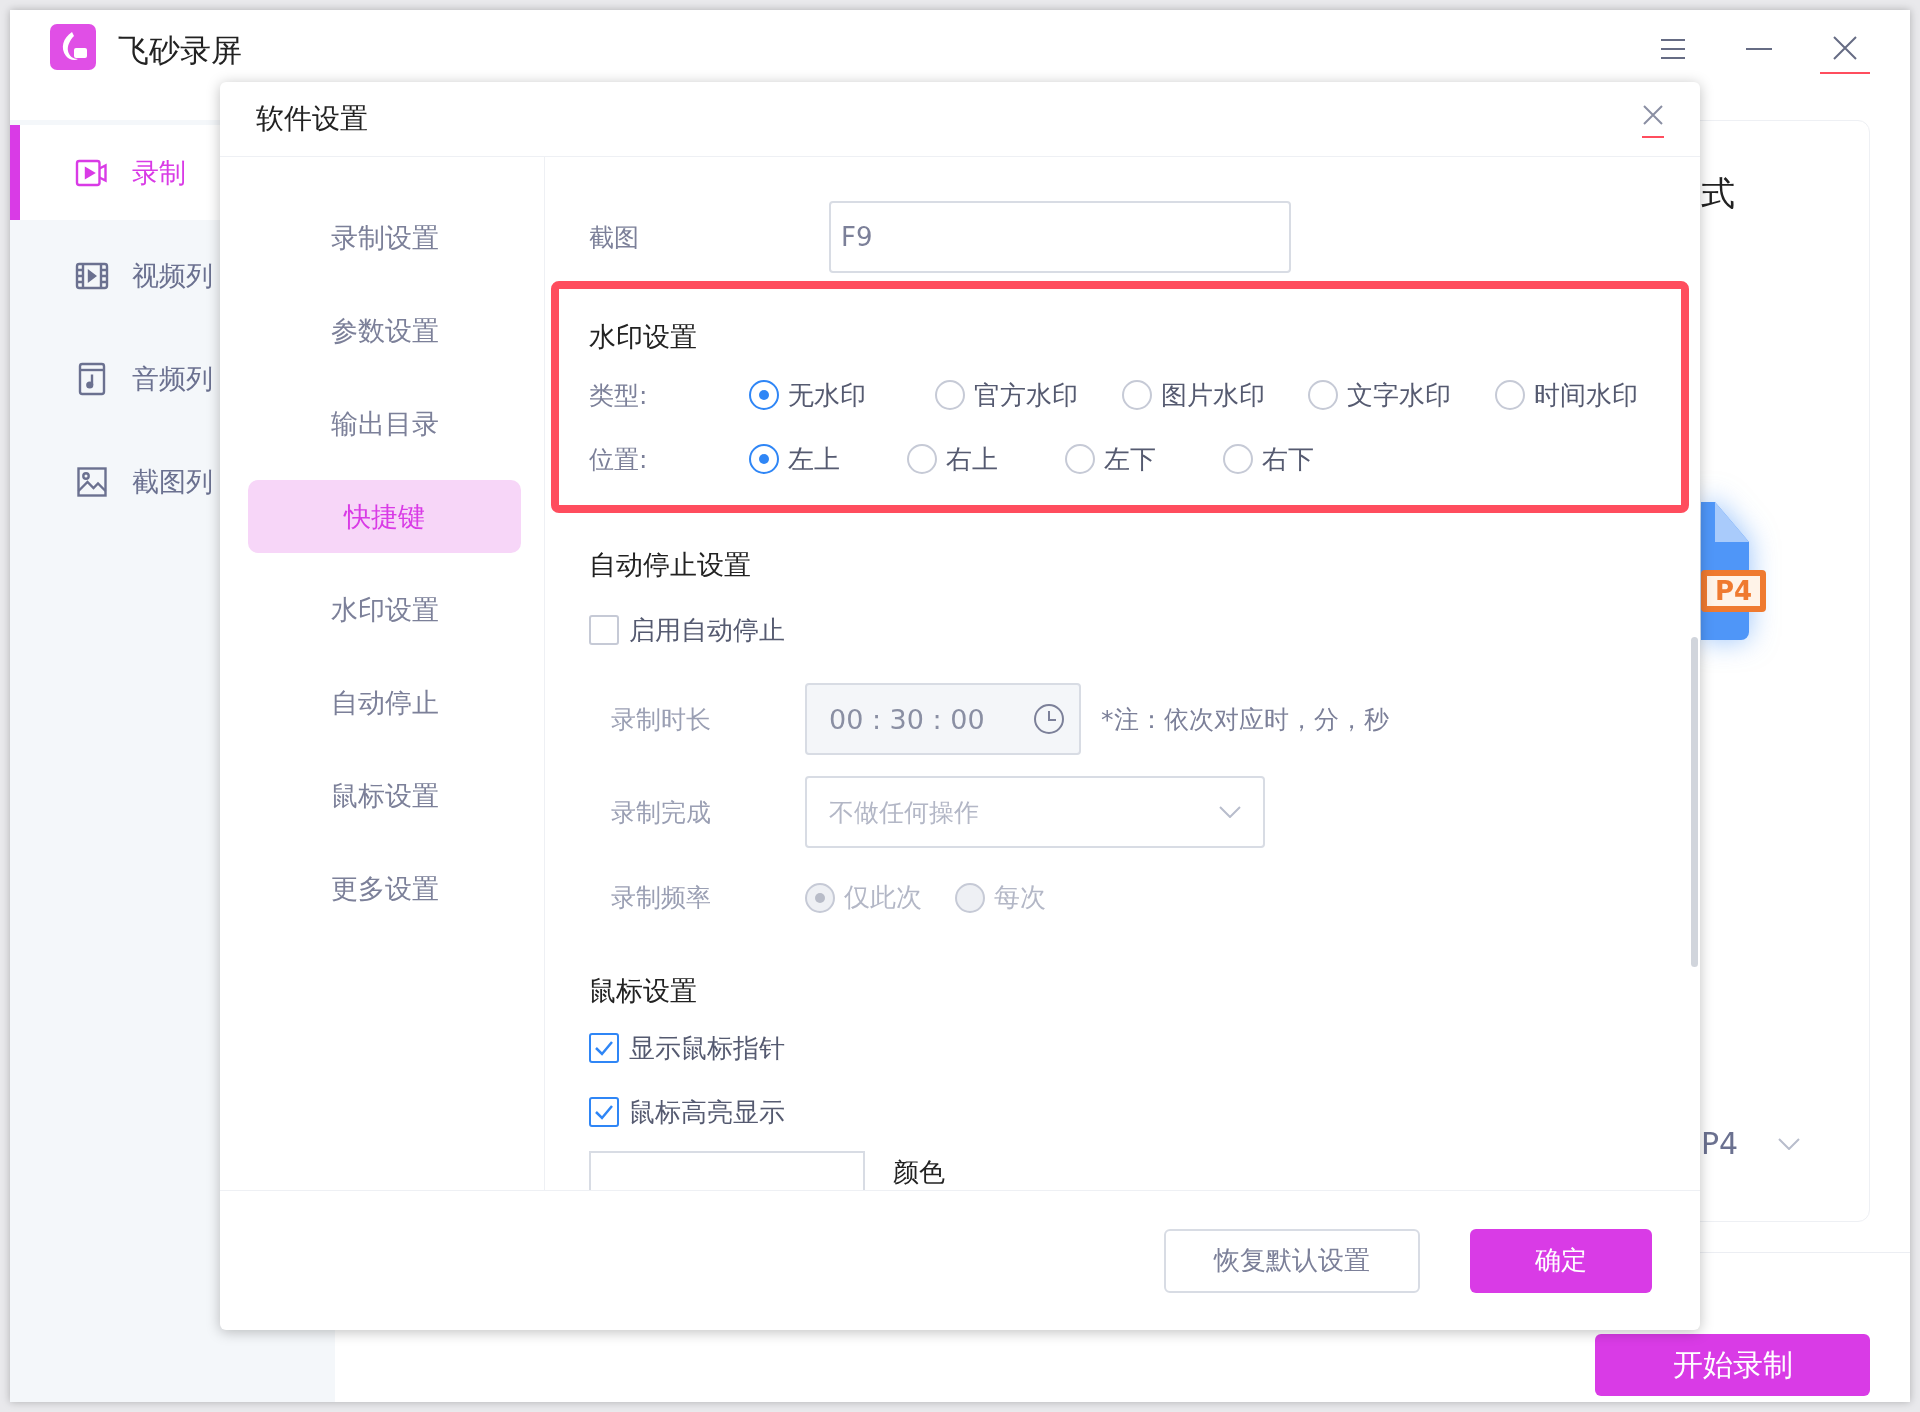  I want to click on field-label: 录制完成, so click(661, 812).